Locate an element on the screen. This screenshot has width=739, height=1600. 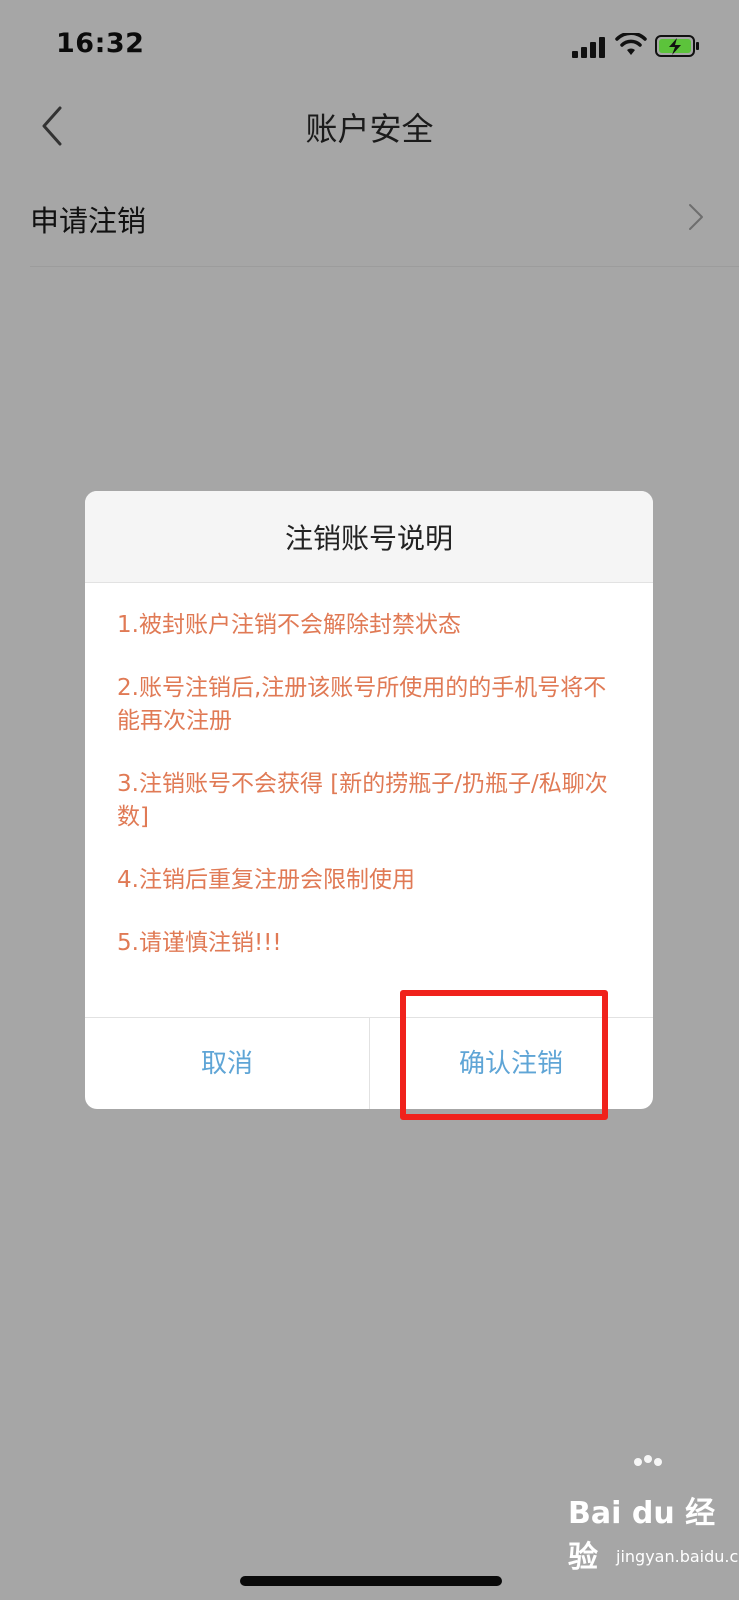
page-title: 账户安全 is located at coordinates (369, 129).